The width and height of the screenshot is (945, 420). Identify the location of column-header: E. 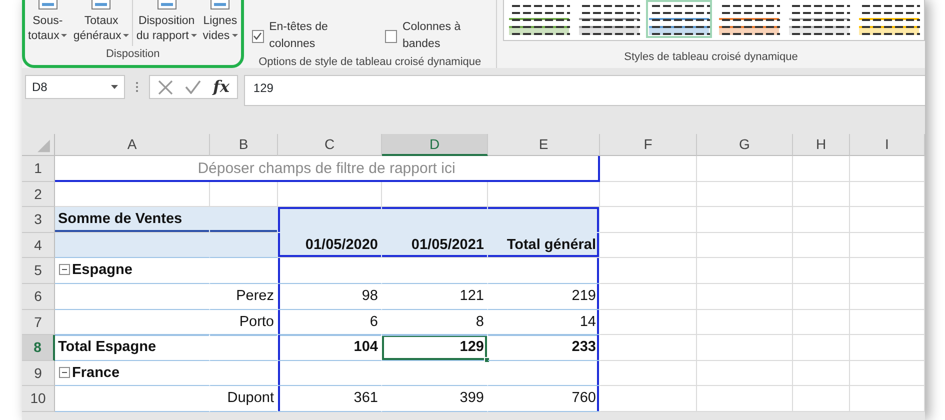
(544, 145).